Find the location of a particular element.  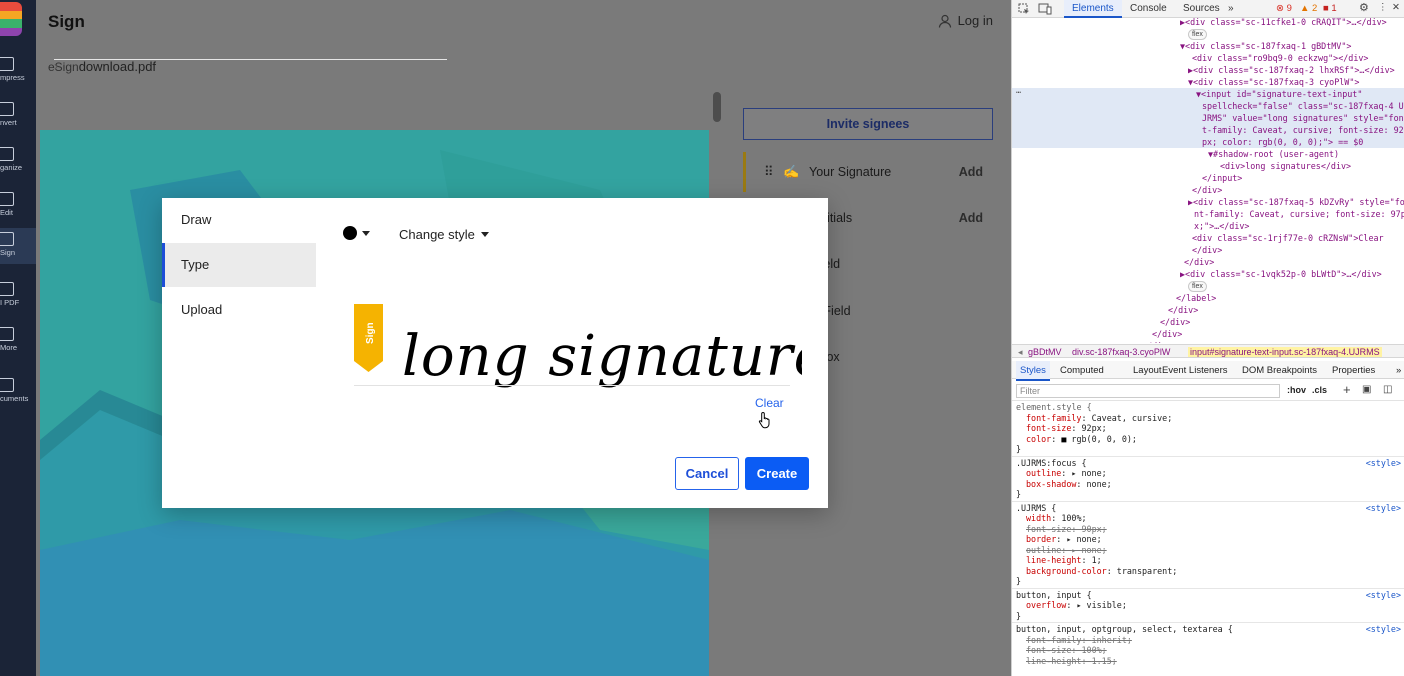

subtab-styles: Styles is located at coordinates (1033, 371).